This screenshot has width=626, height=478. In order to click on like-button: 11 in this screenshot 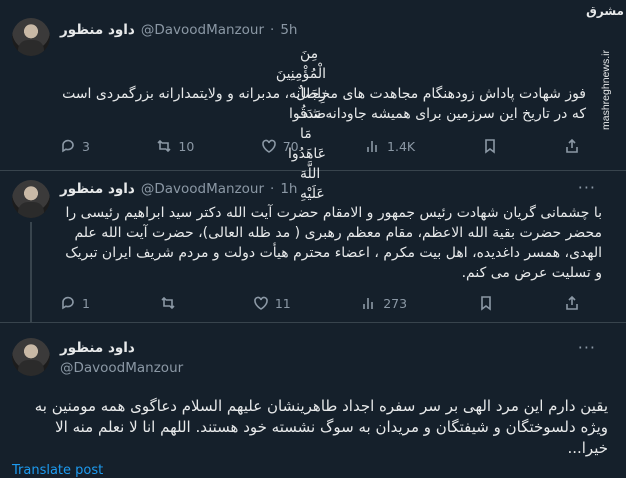, I will do `click(272, 303)`.